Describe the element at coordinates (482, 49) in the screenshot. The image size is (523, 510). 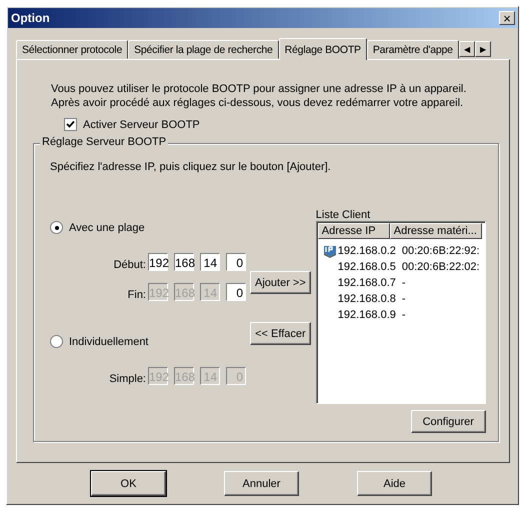
I see `tab-scroll-button: ▶` at that location.